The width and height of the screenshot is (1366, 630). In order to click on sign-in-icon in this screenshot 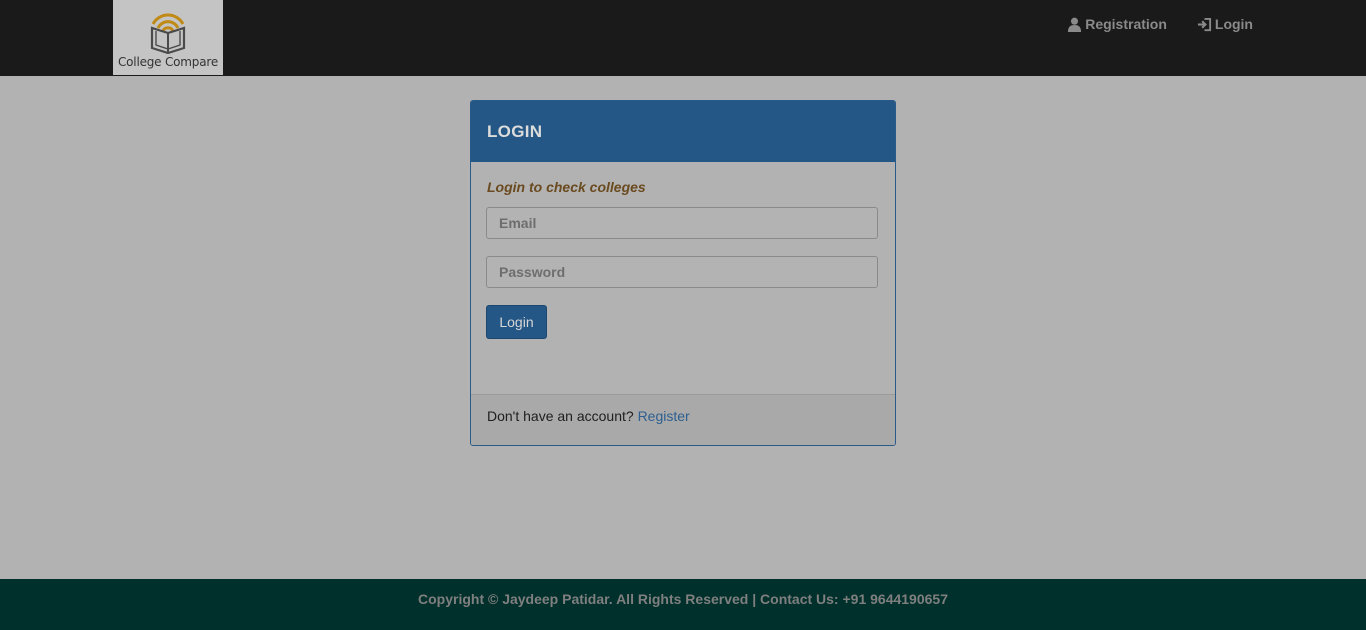, I will do `click(1204, 24)`.